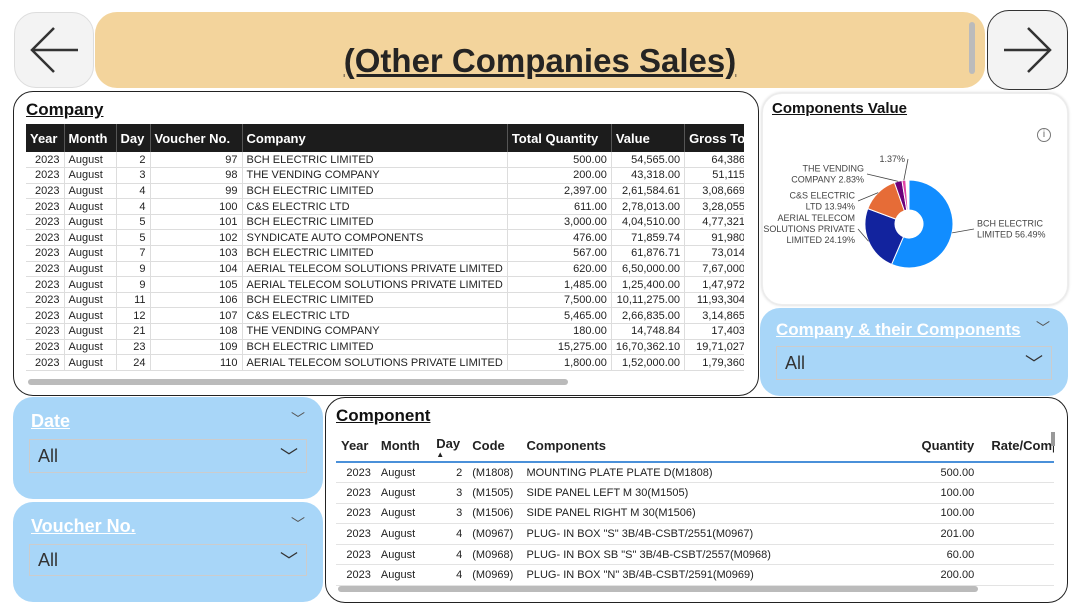 The image size is (1077, 610). I want to click on column-header: Value, so click(648, 138).